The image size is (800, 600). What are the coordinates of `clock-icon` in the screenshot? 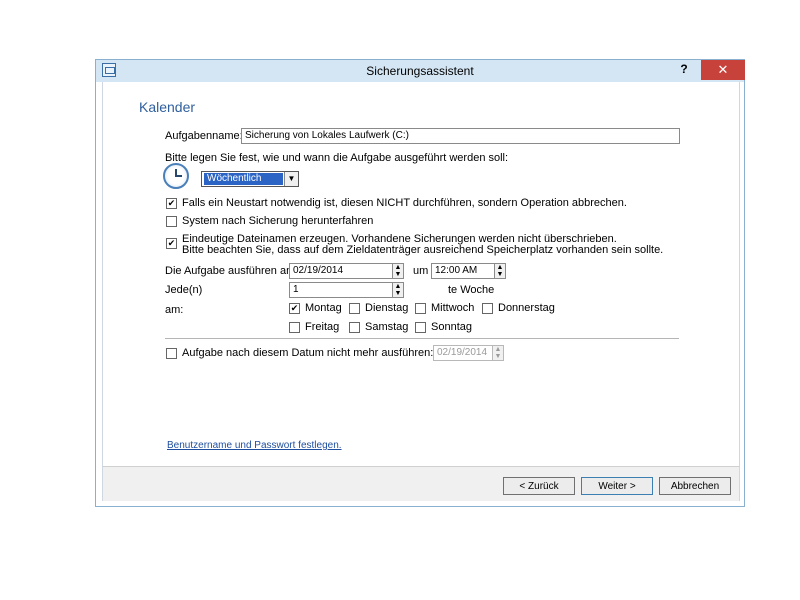 It's located at (176, 176).